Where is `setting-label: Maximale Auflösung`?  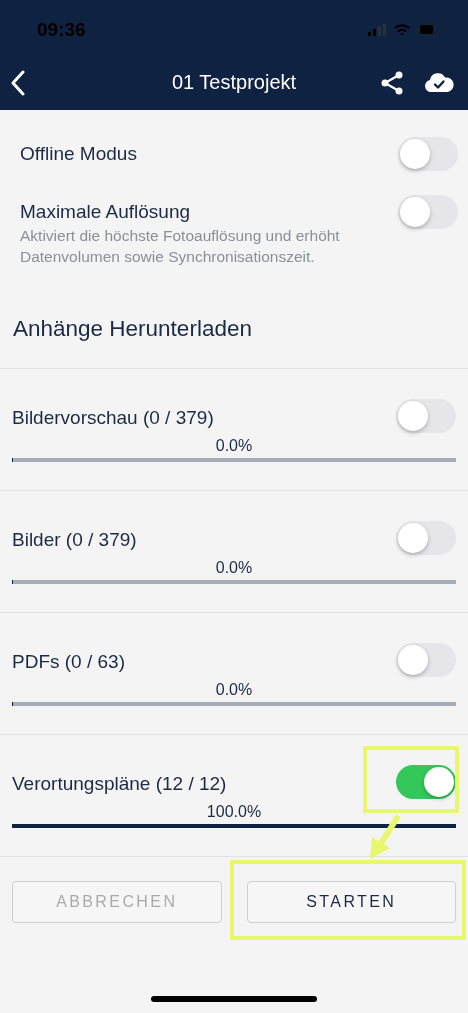
setting-label: Maximale Auflösung is located at coordinates (106, 212).